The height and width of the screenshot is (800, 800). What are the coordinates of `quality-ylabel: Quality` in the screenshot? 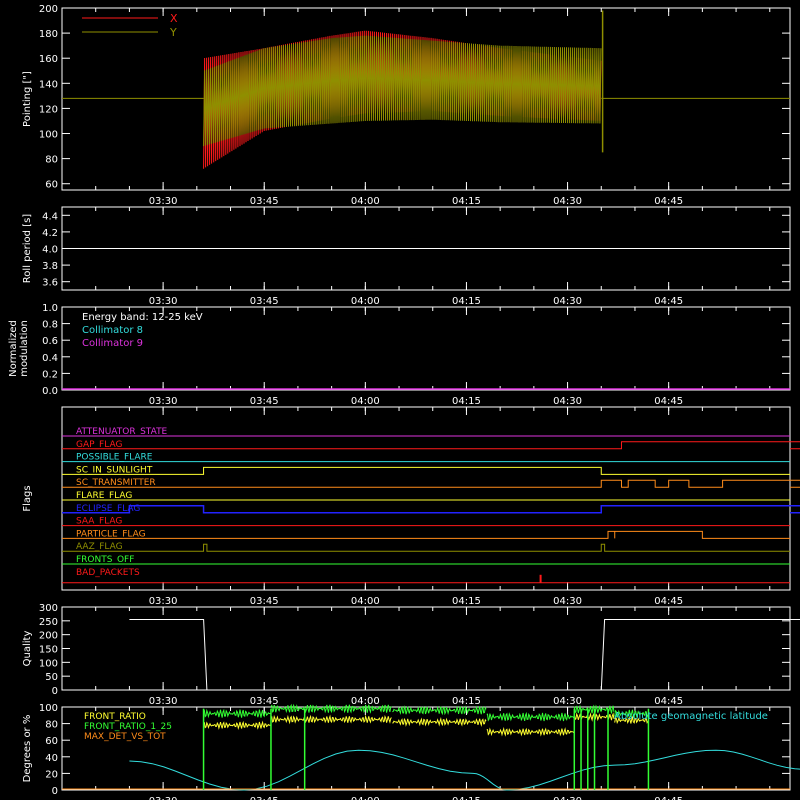 It's located at (27, 649).